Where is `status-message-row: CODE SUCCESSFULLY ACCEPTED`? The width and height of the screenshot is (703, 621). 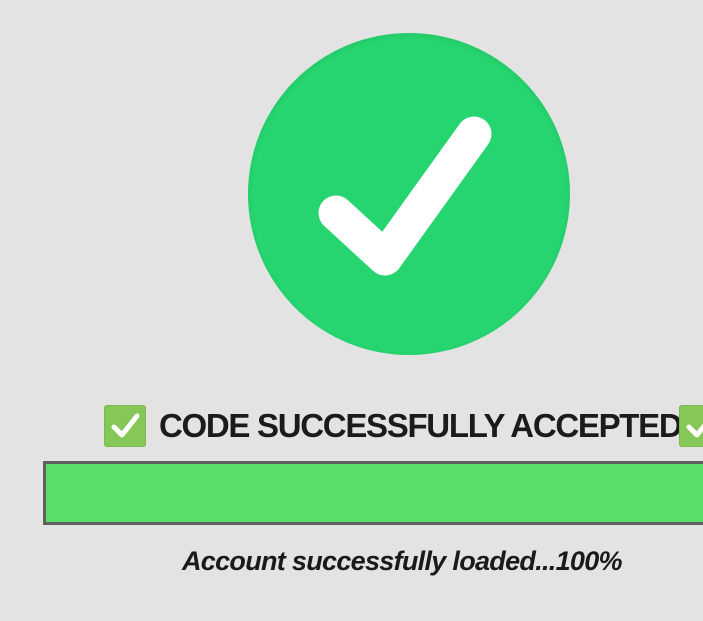 status-message-row: CODE SUCCESSFULLY ACCEPTED is located at coordinates (403, 426).